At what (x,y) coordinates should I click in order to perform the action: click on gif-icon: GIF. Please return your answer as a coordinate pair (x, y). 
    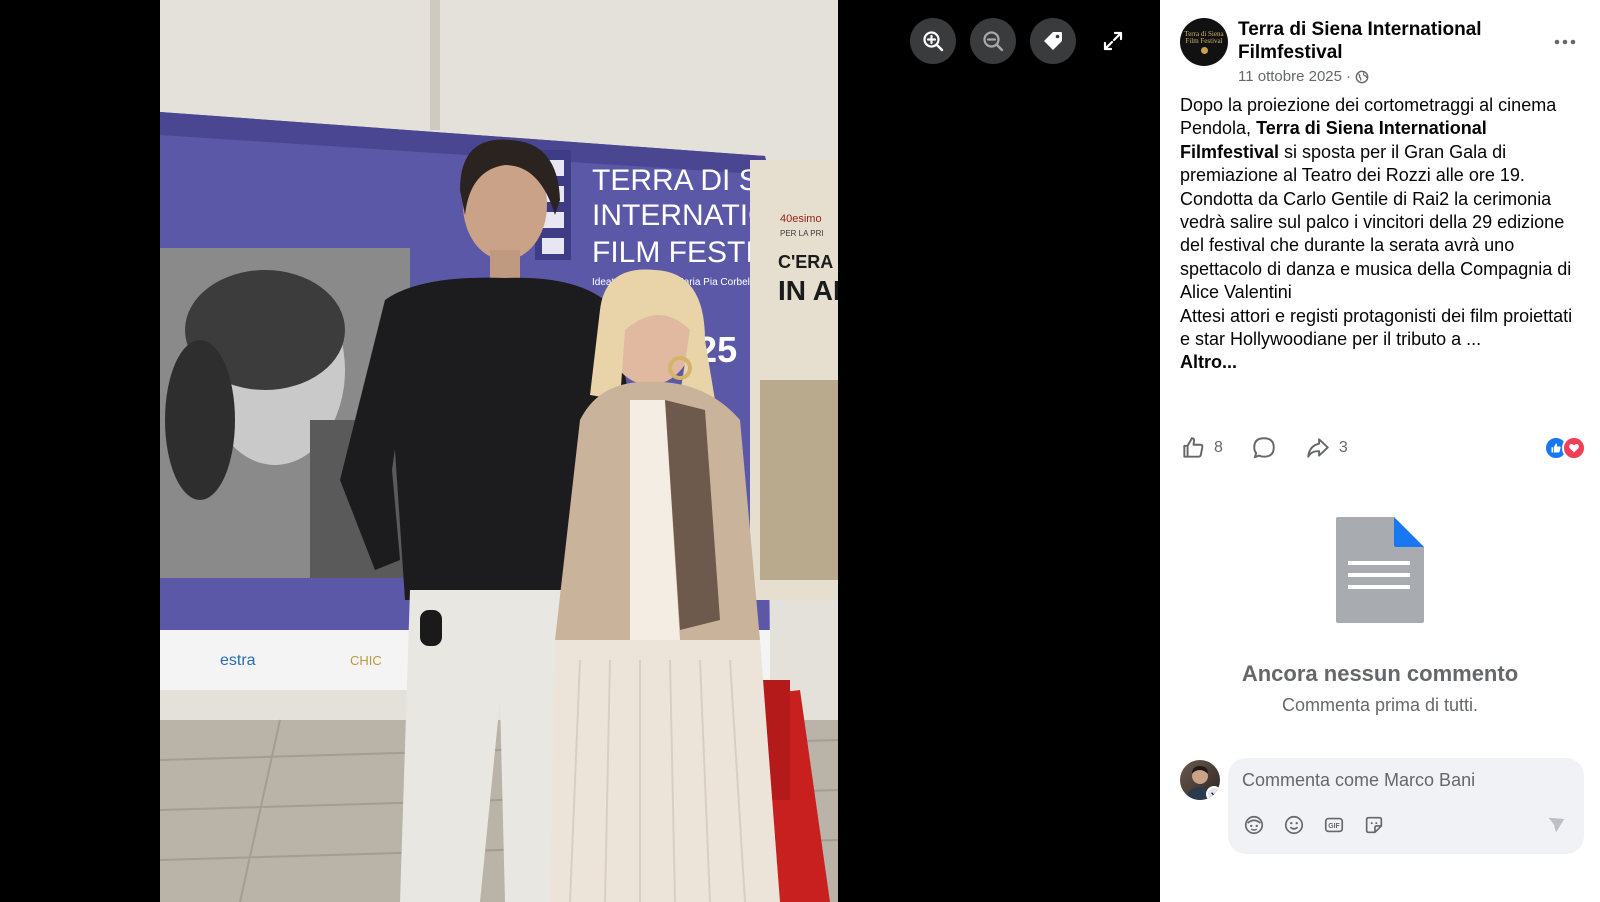
    Looking at the image, I should click on (1334, 825).